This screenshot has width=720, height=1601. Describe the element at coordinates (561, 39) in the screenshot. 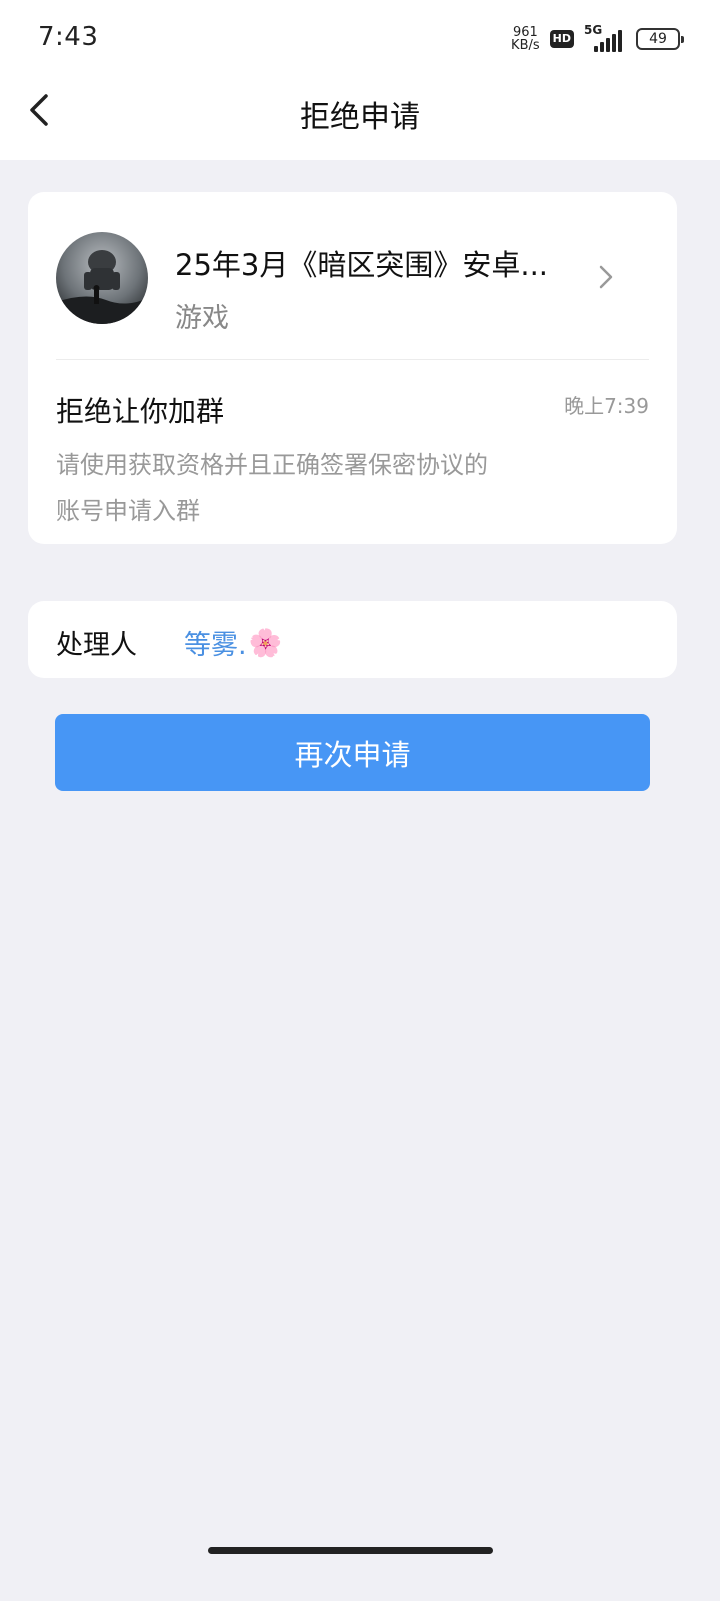

I see `hd-icon: HD` at that location.